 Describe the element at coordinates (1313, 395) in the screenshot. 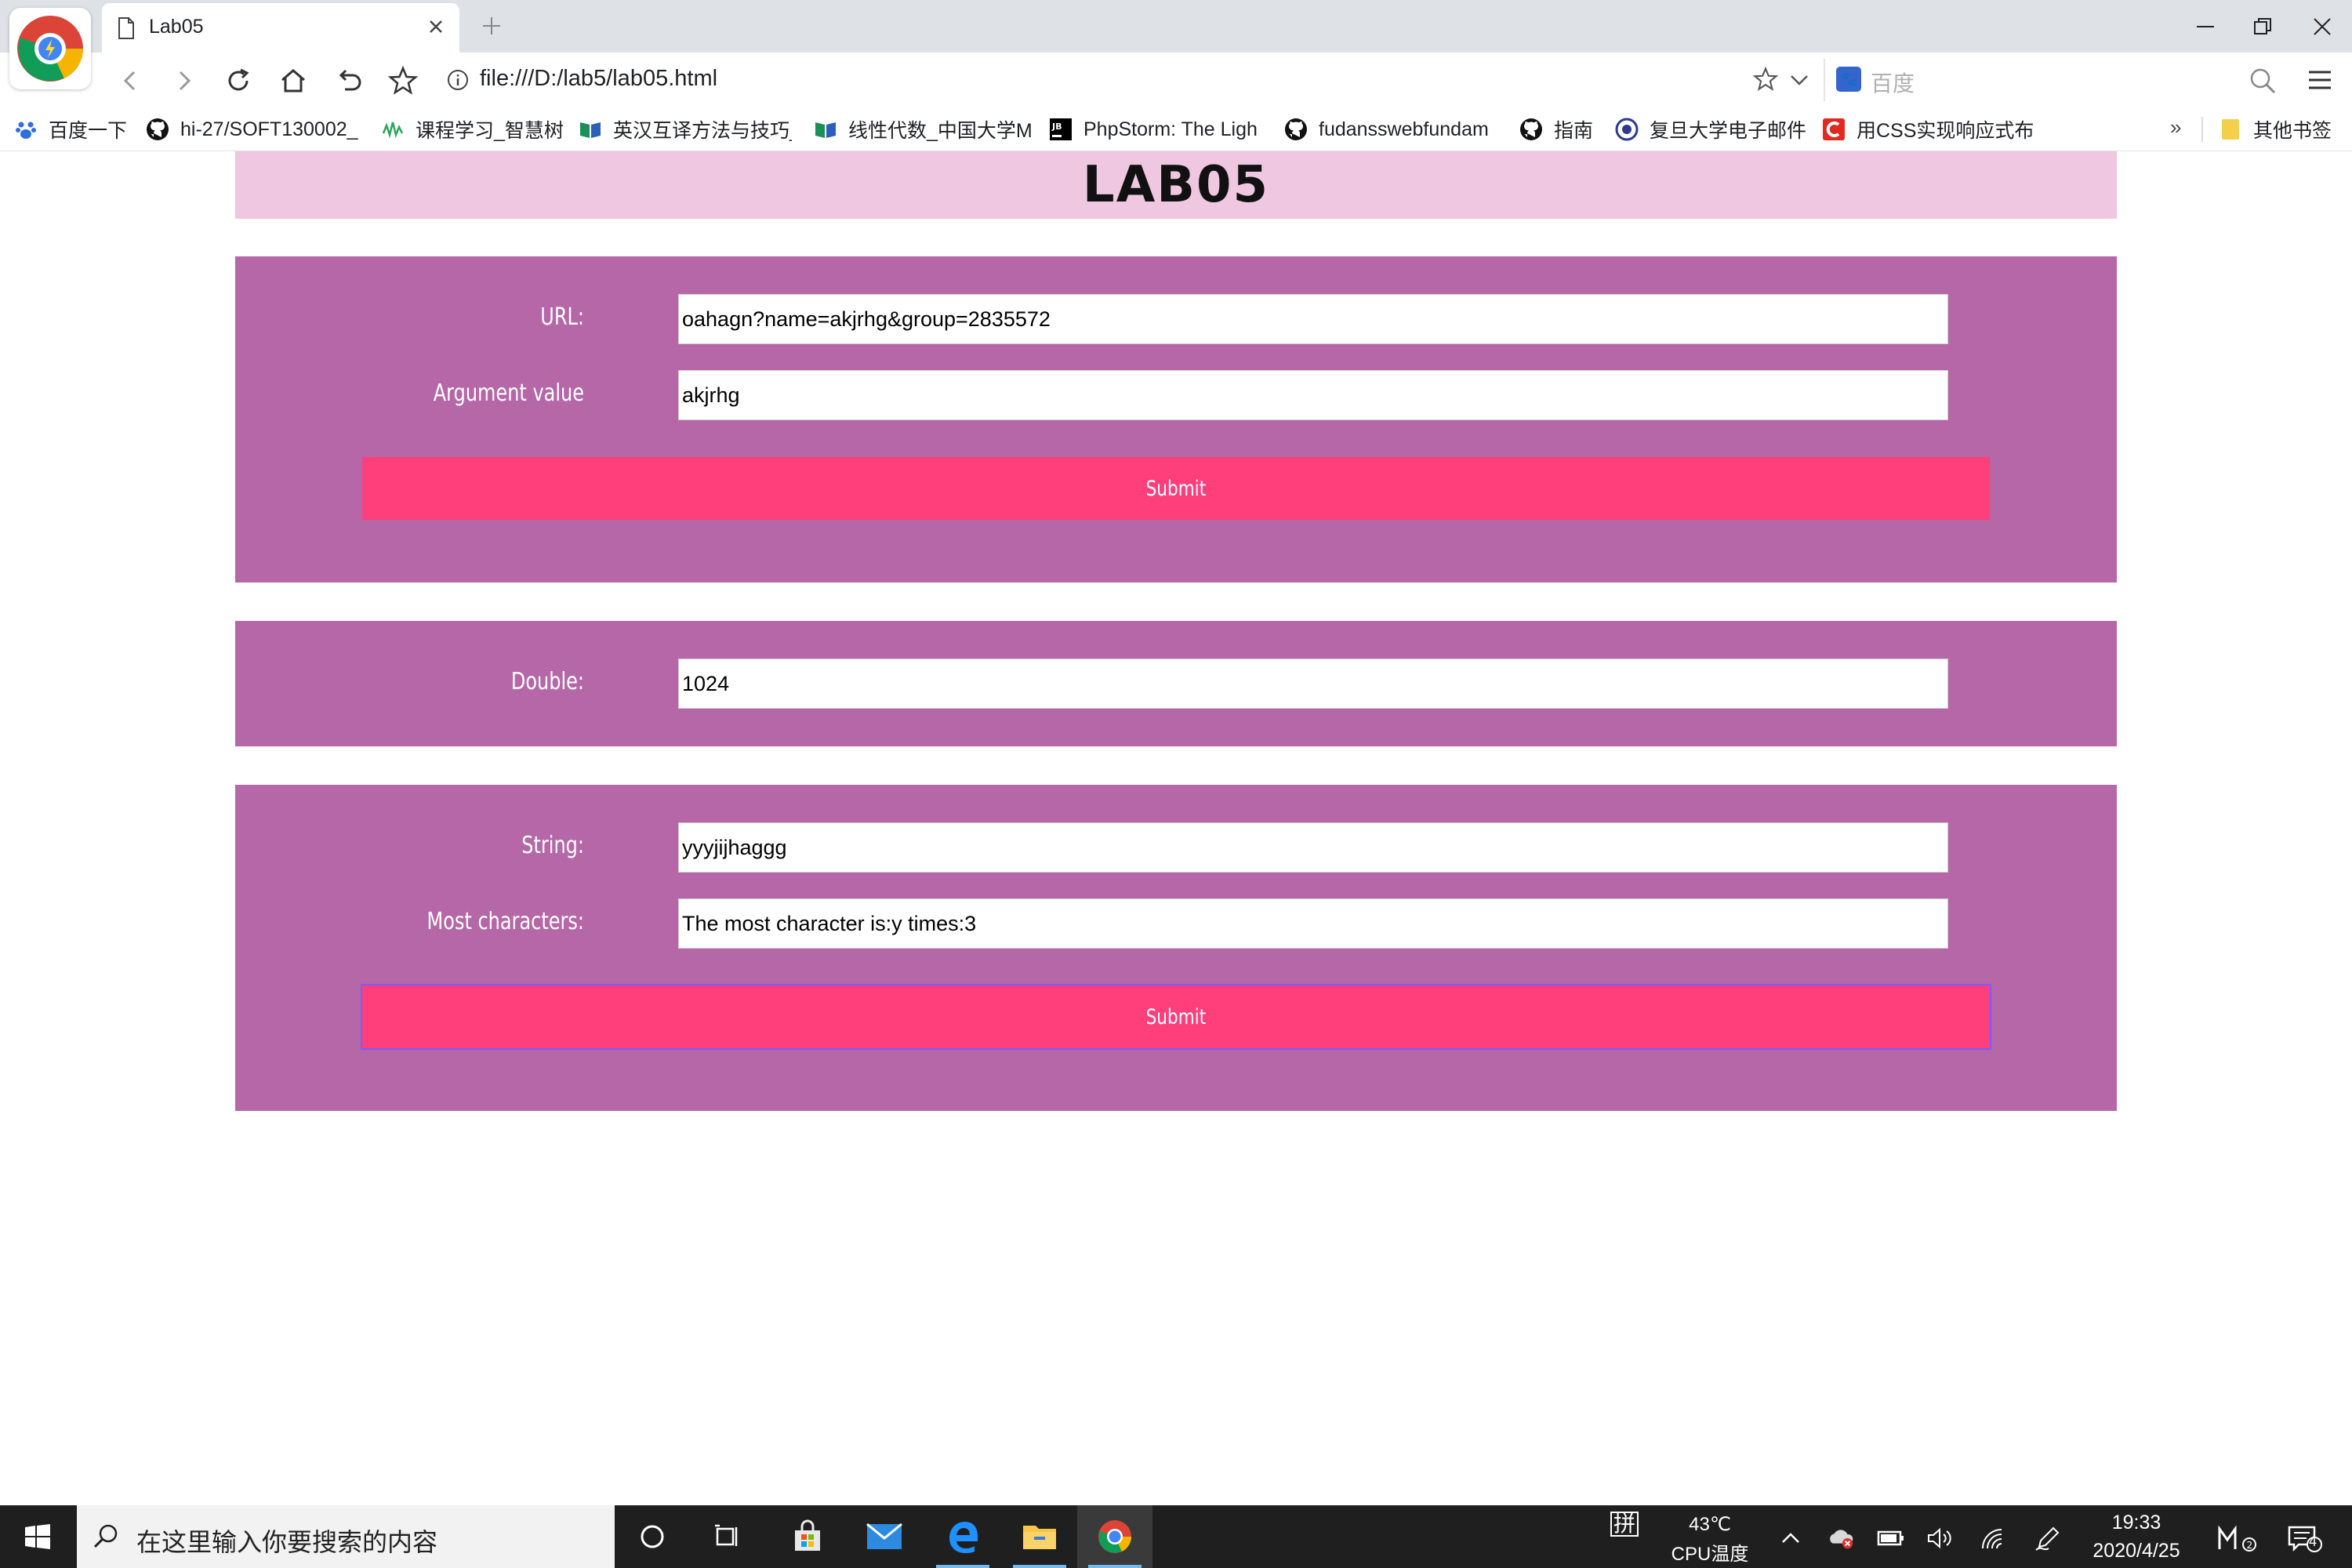

I see `argument-value-input` at that location.